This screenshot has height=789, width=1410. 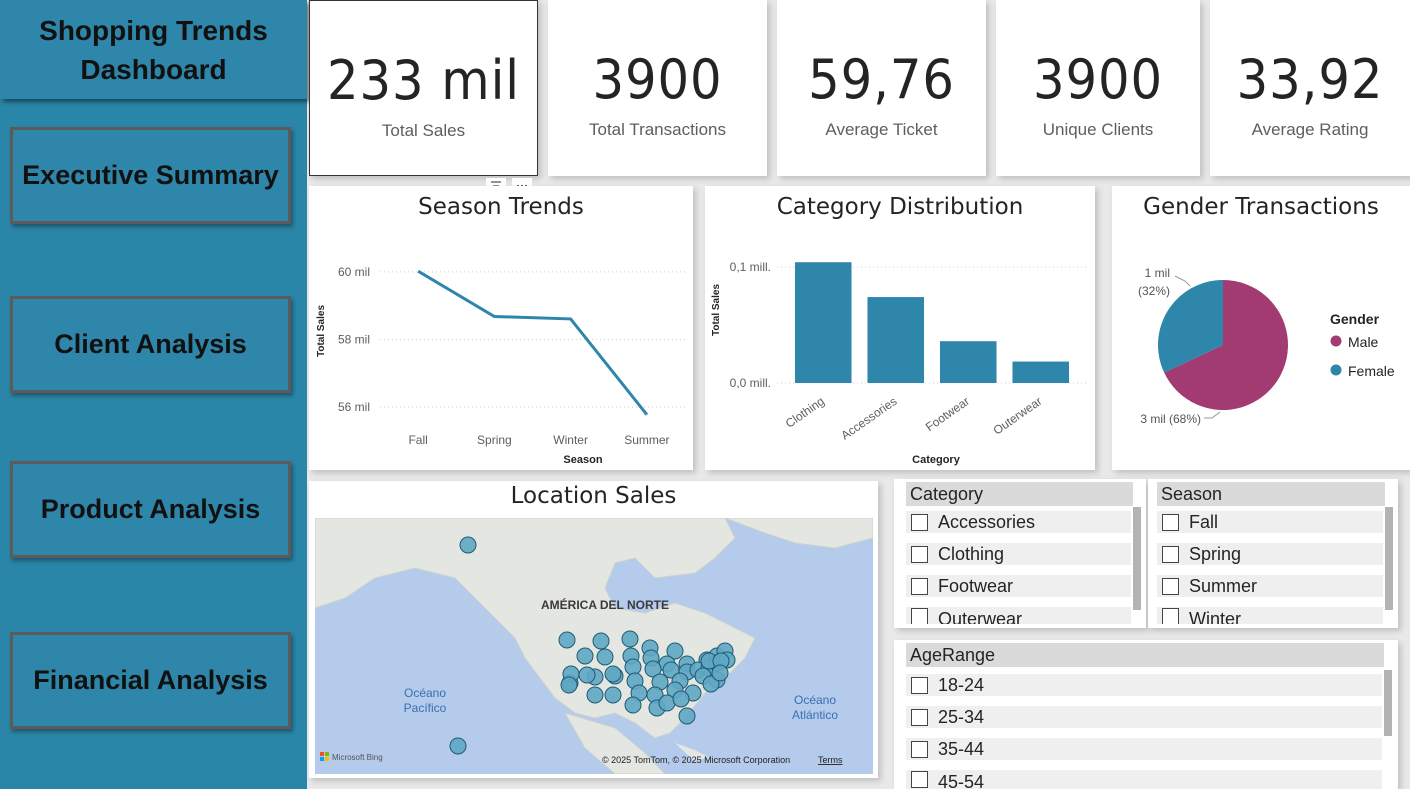 What do you see at coordinates (494, 440) in the screenshot?
I see `x-tick-label: Spring` at bounding box center [494, 440].